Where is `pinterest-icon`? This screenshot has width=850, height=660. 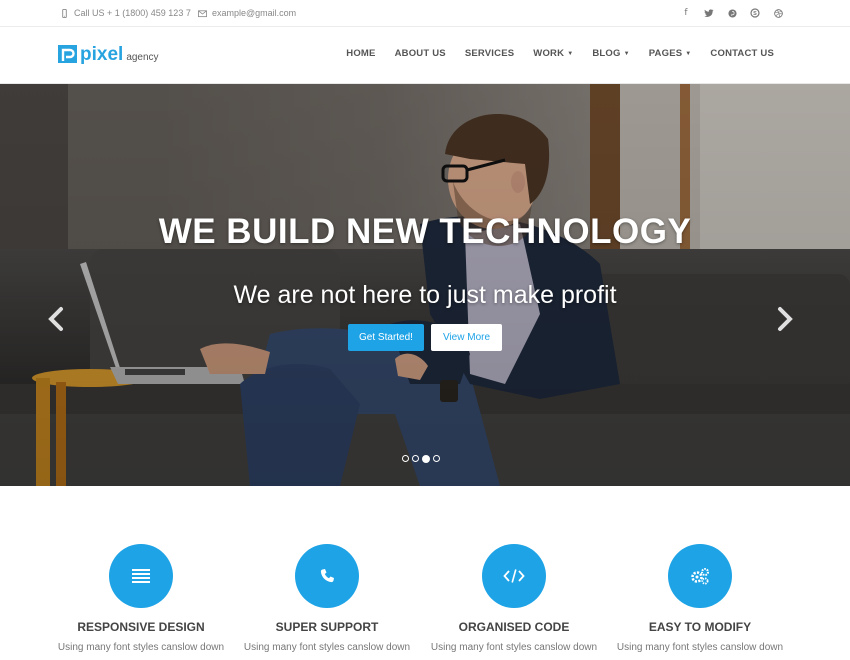
pinterest-icon is located at coordinates (732, 13).